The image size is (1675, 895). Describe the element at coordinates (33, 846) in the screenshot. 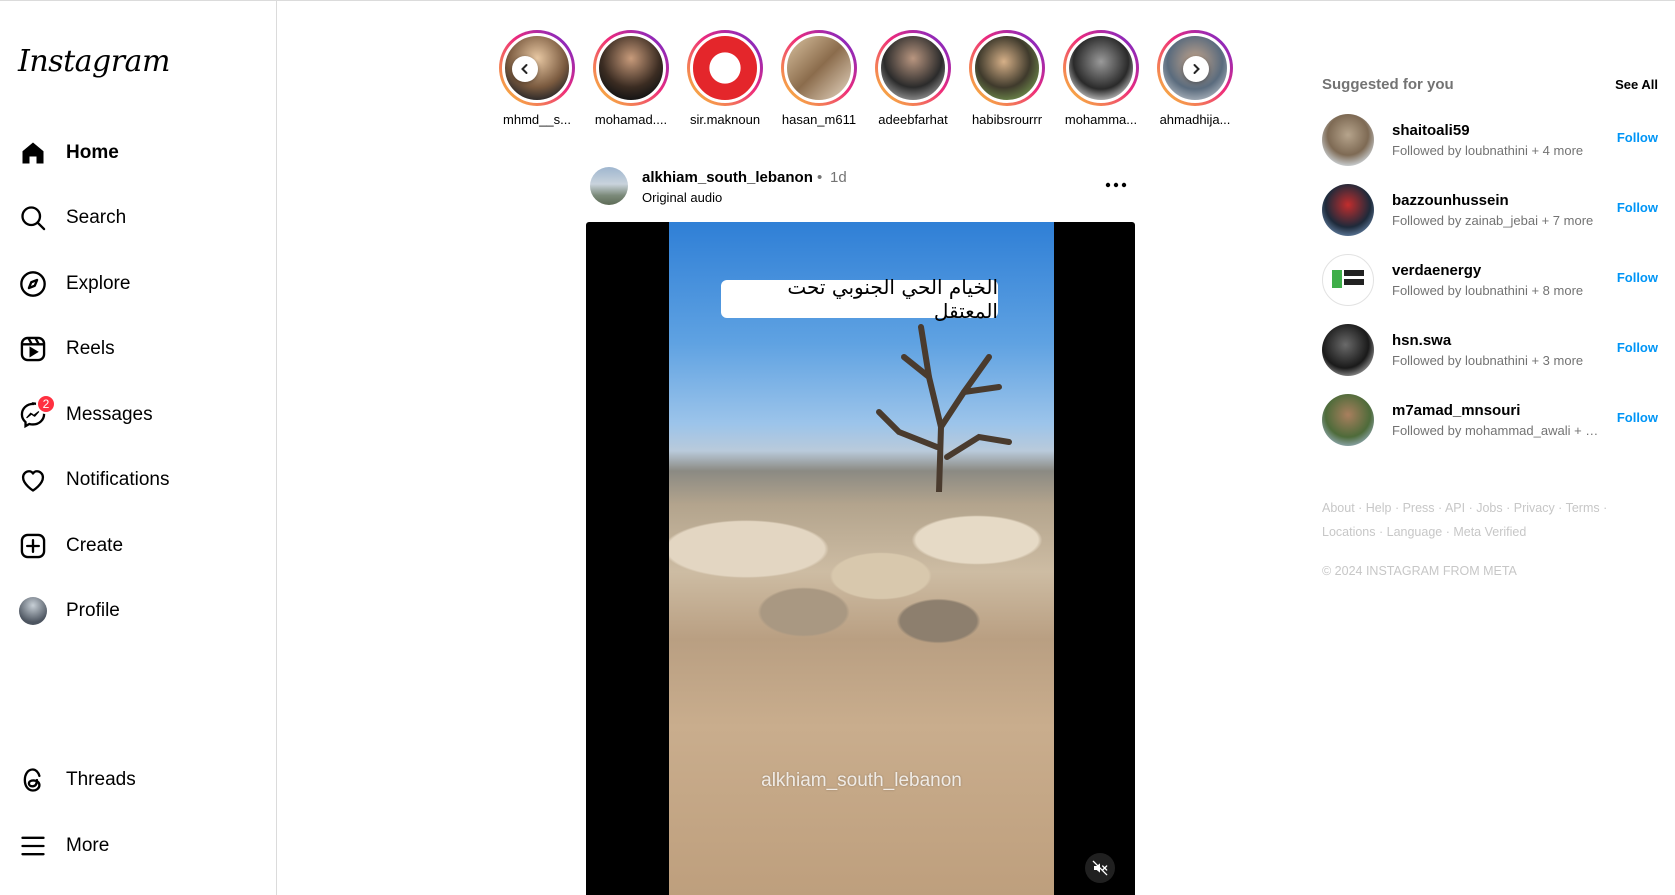

I see `hamburger-icon` at that location.